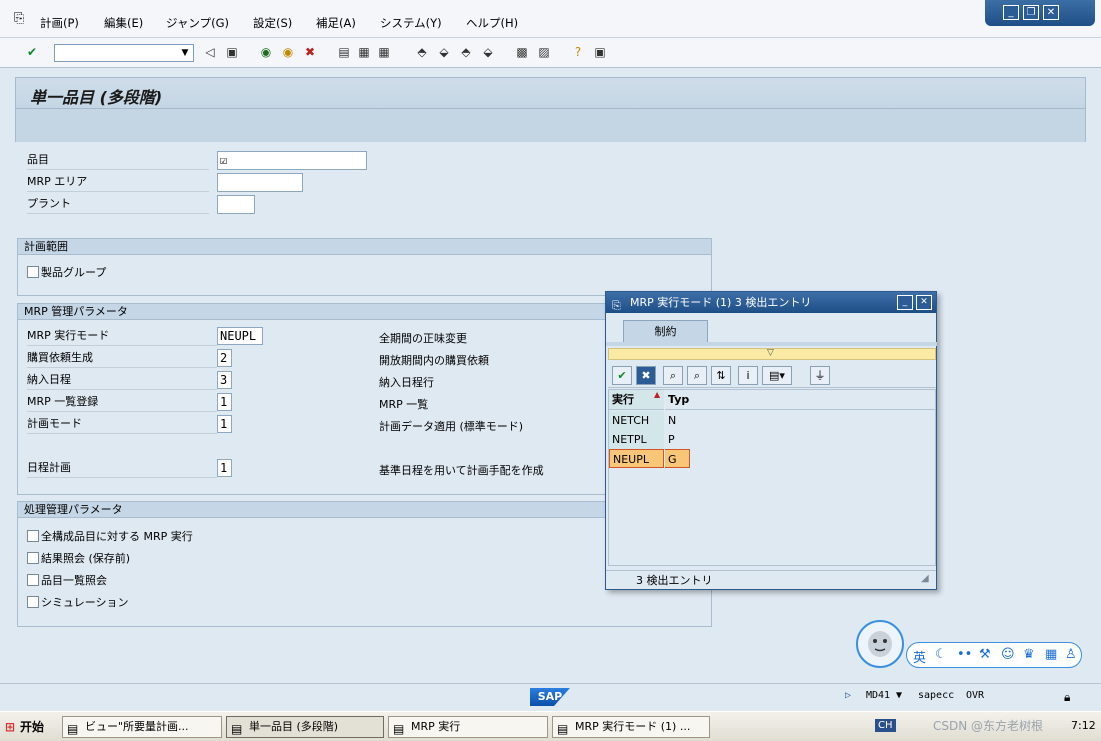  I want to click on skin-icon: ♛, so click(1029, 654).